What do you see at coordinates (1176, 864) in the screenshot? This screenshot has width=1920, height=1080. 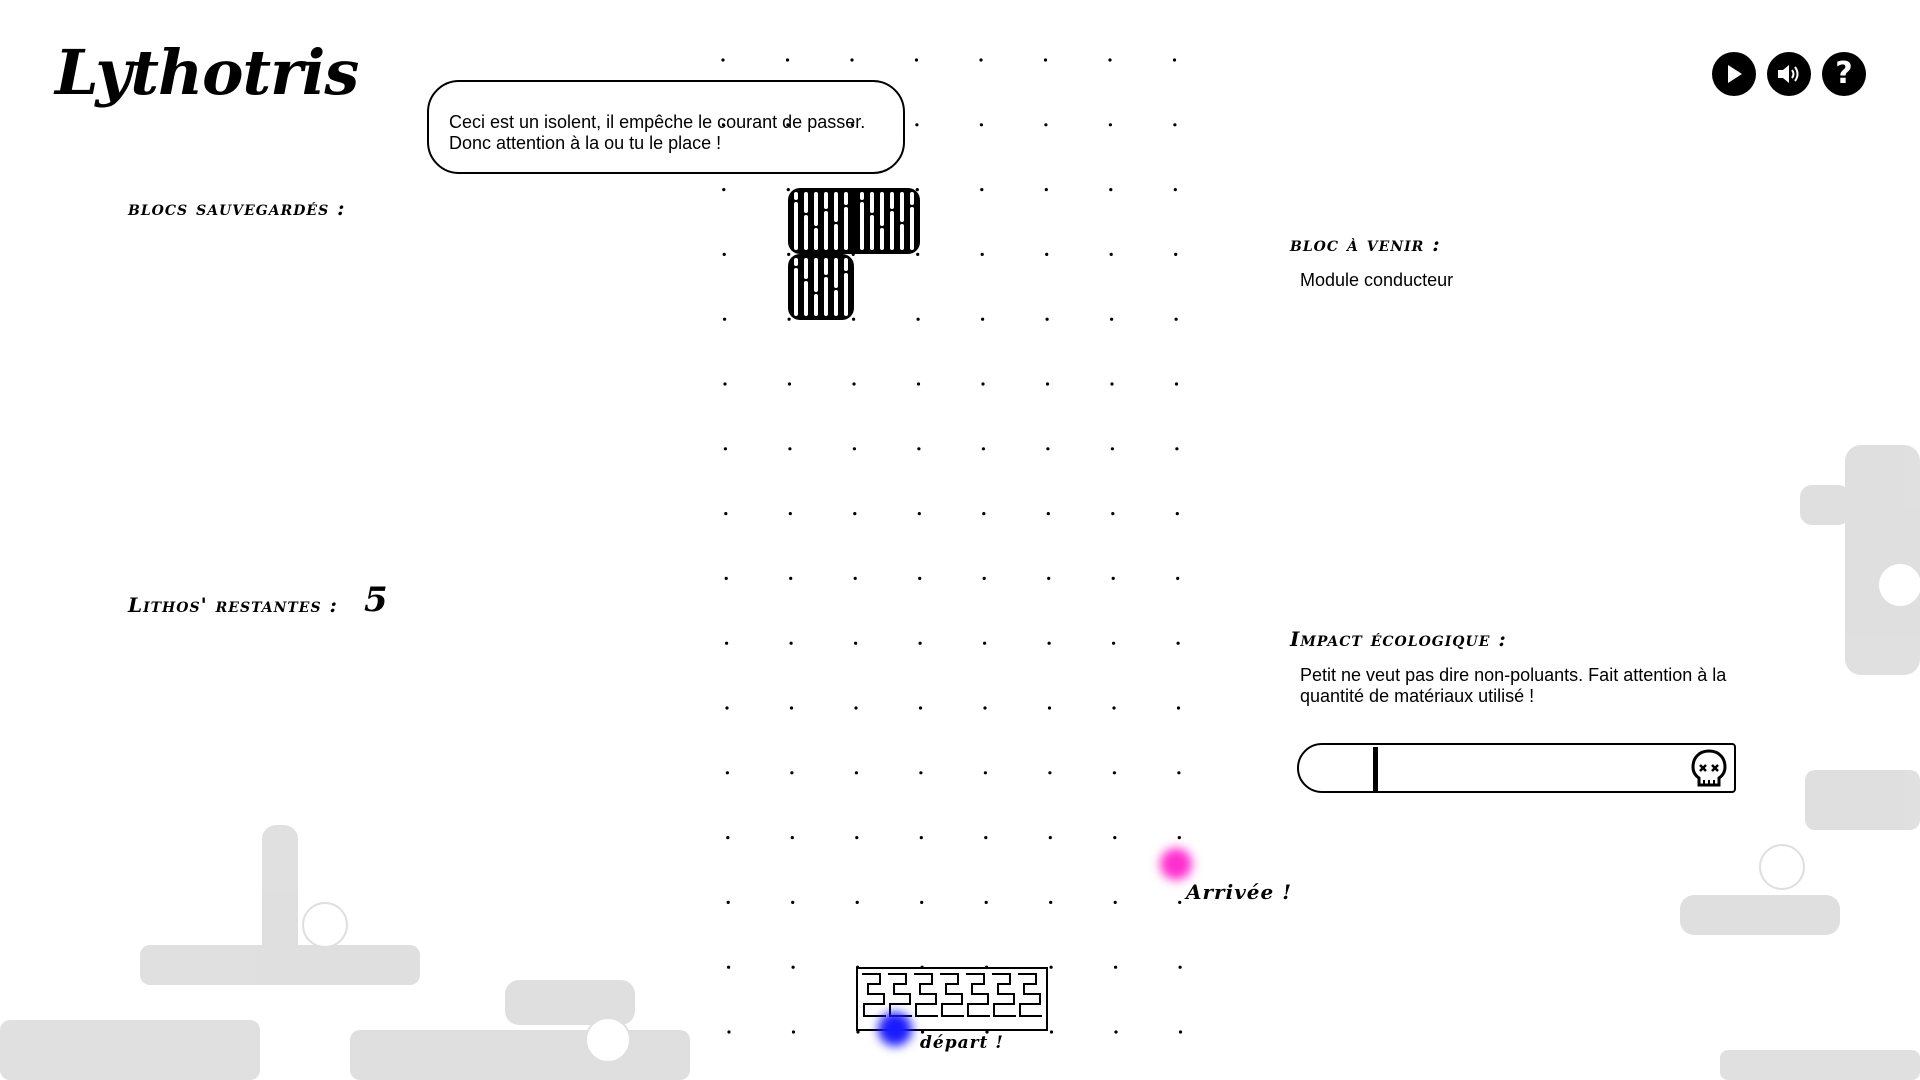 I see `arrival-marker` at bounding box center [1176, 864].